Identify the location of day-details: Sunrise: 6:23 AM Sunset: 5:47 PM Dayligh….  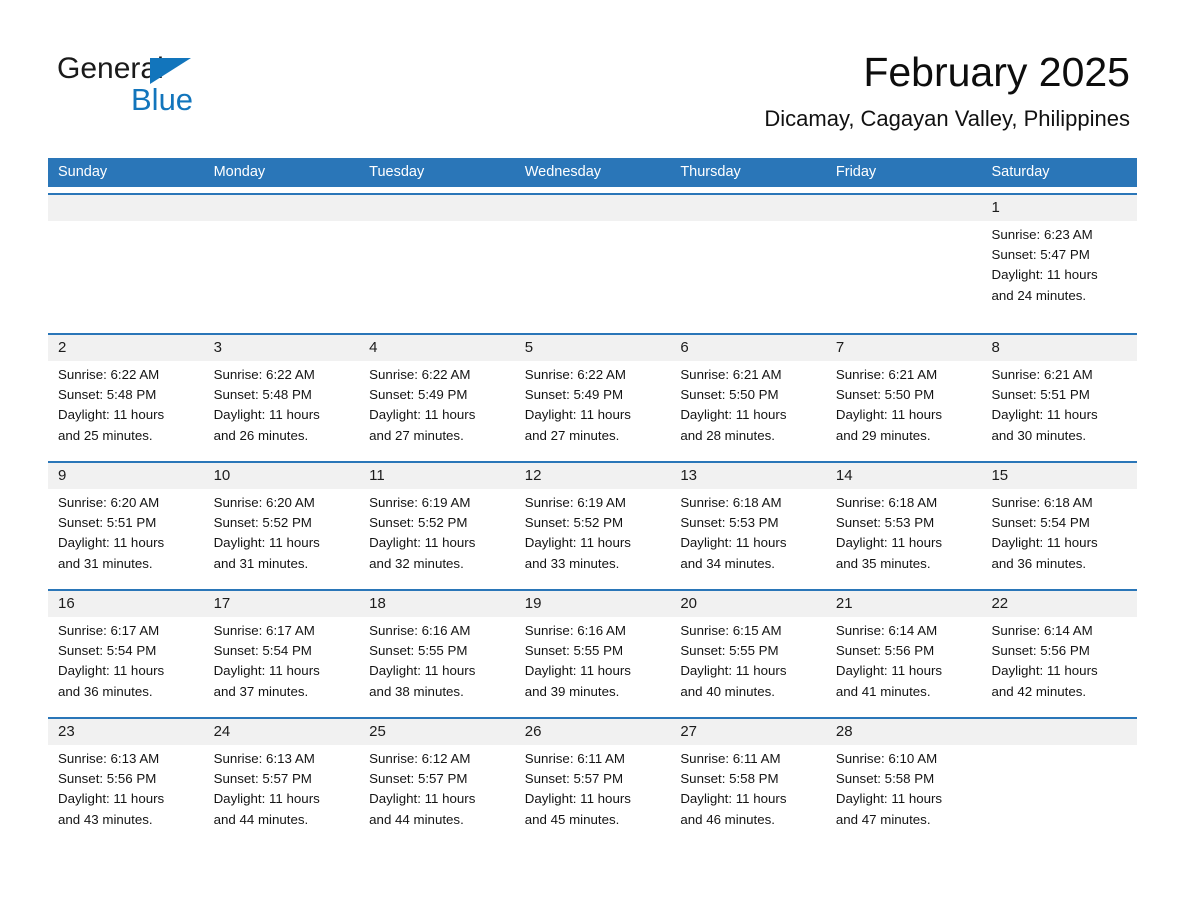
(1059, 265).